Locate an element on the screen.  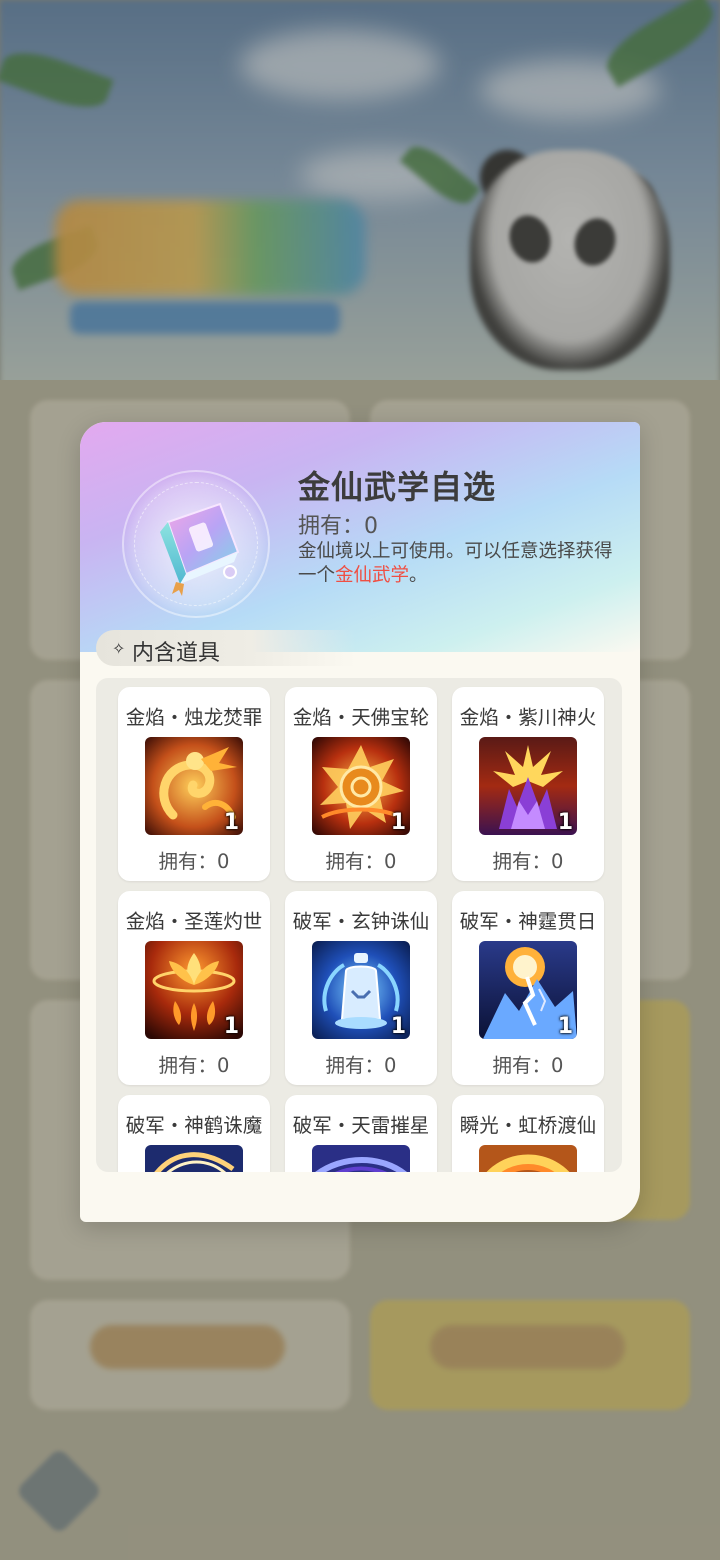
thunder-sun-icon: 1 is located at coordinates (528, 990).